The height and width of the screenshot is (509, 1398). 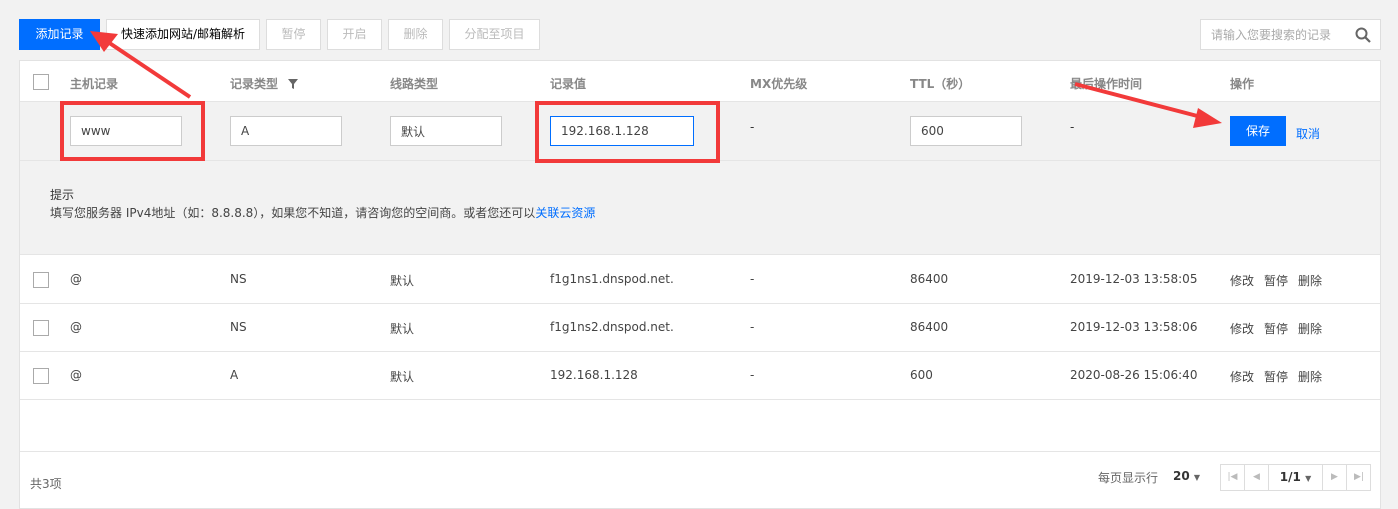 What do you see at coordinates (1134, 327) in the screenshot?
I see `cell-time: 2019-12-03 13:58:06` at bounding box center [1134, 327].